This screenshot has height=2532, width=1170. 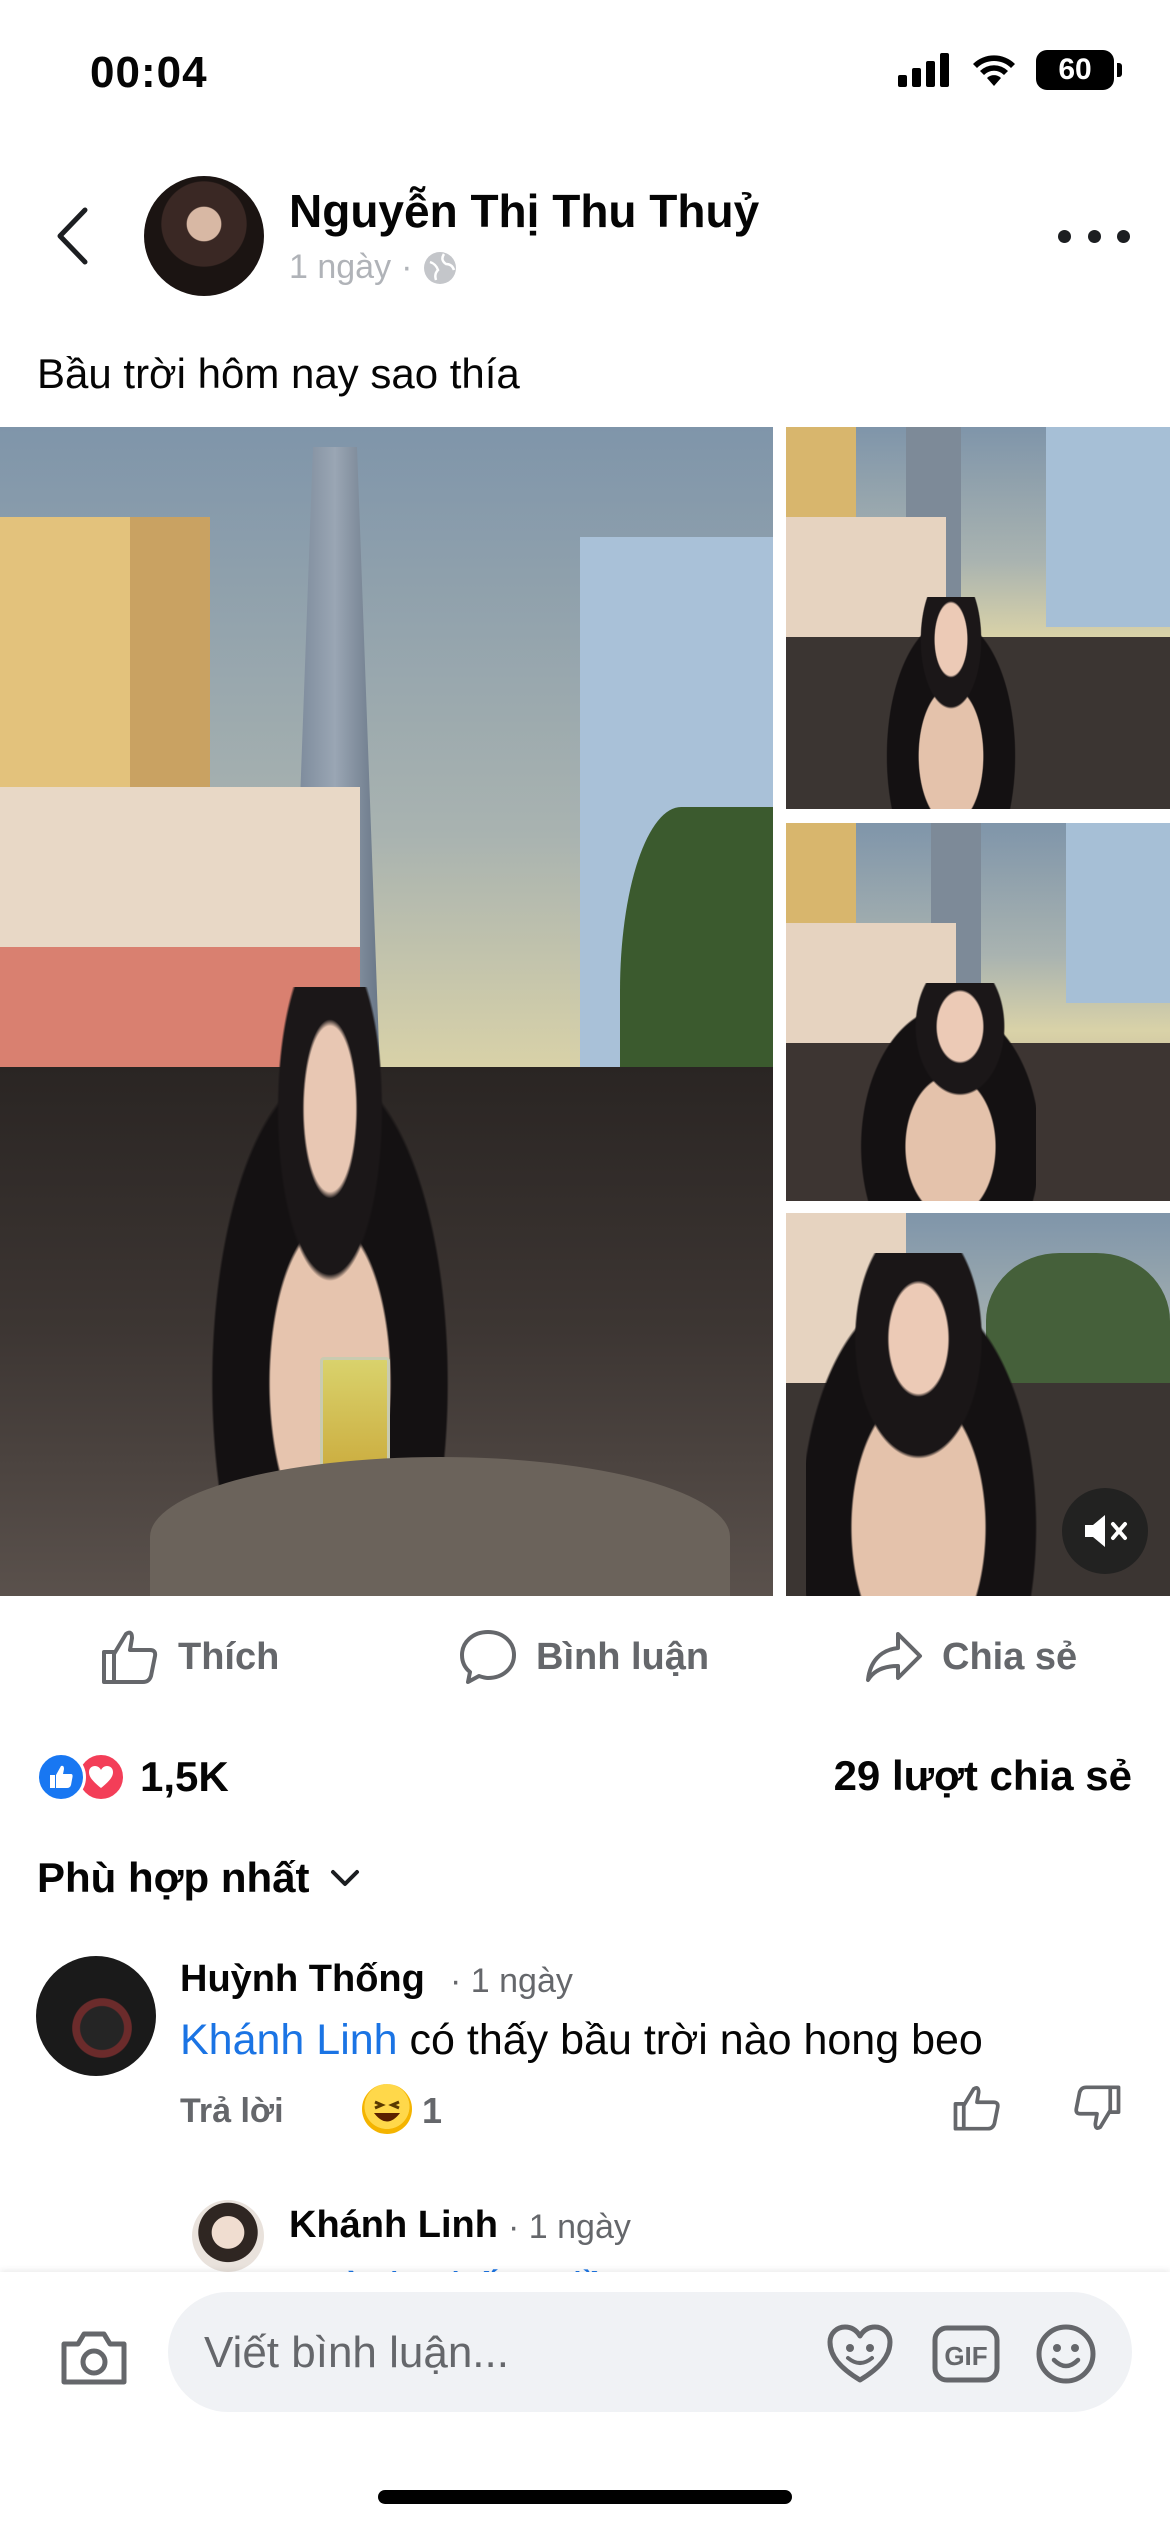 I want to click on camera-button, so click(x=94, y=2360).